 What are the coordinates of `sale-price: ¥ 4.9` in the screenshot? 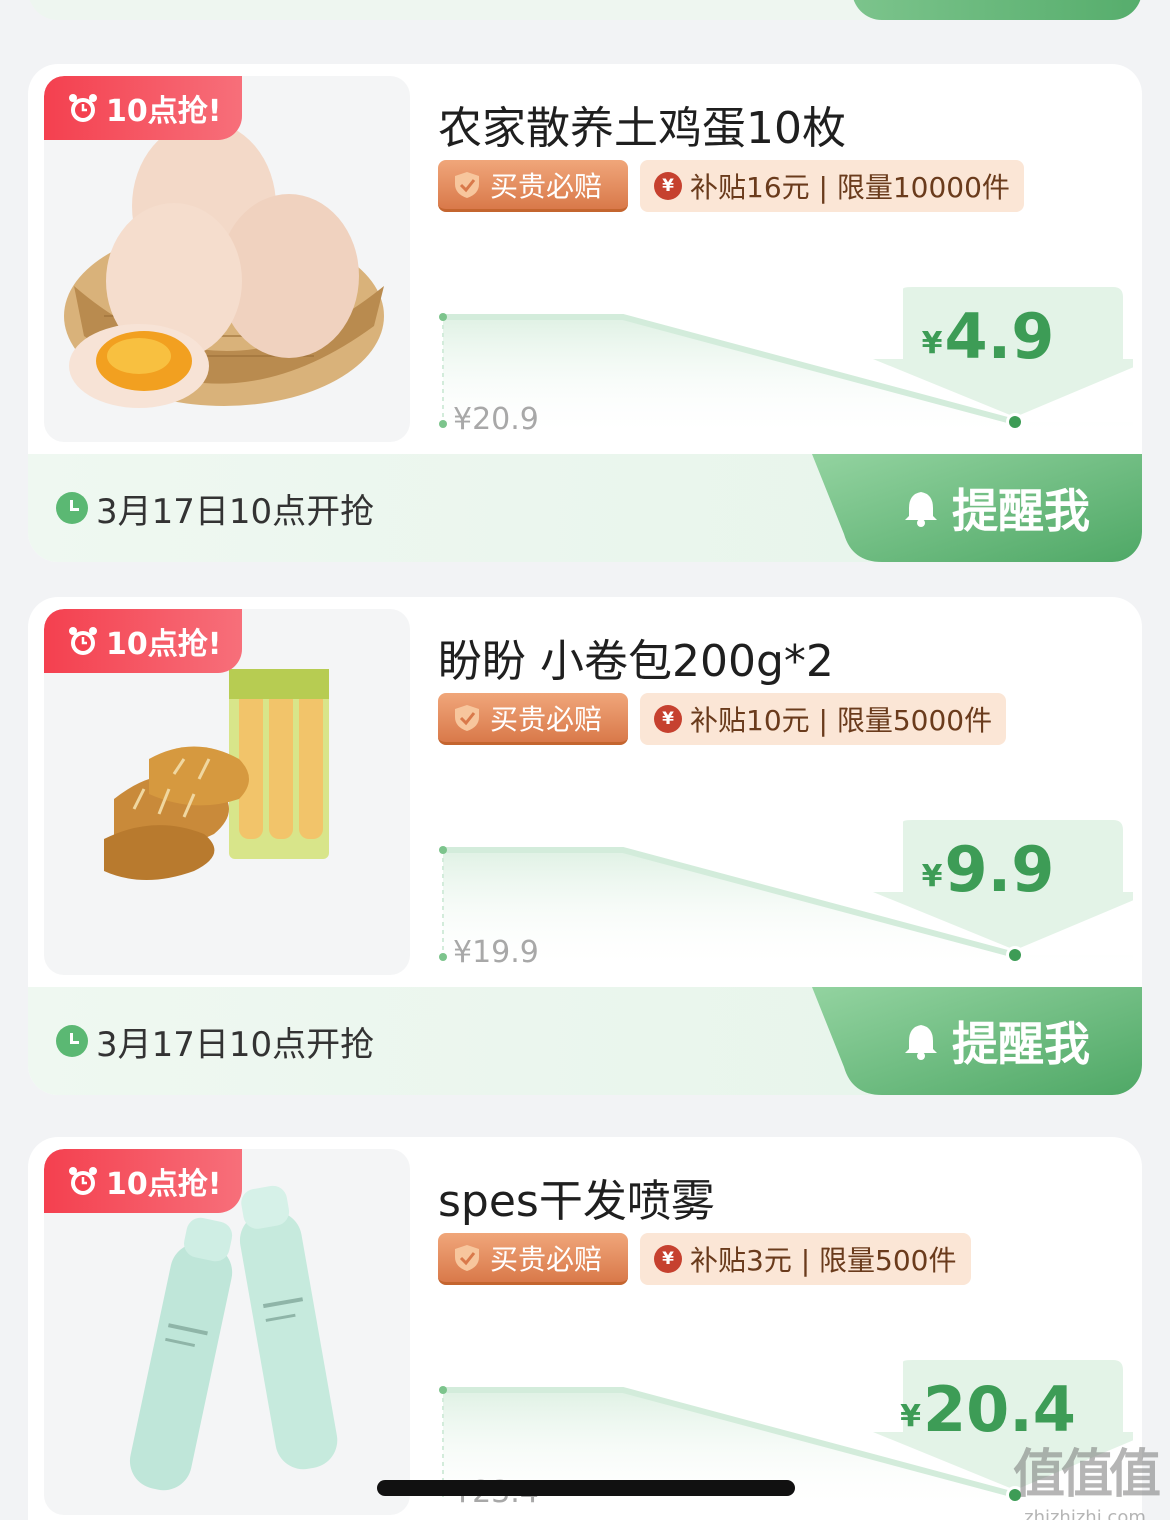 It's located at (988, 336).